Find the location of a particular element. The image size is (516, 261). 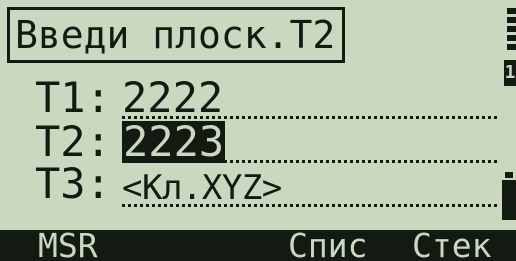

face-indicator: 1 is located at coordinates (510, 73).